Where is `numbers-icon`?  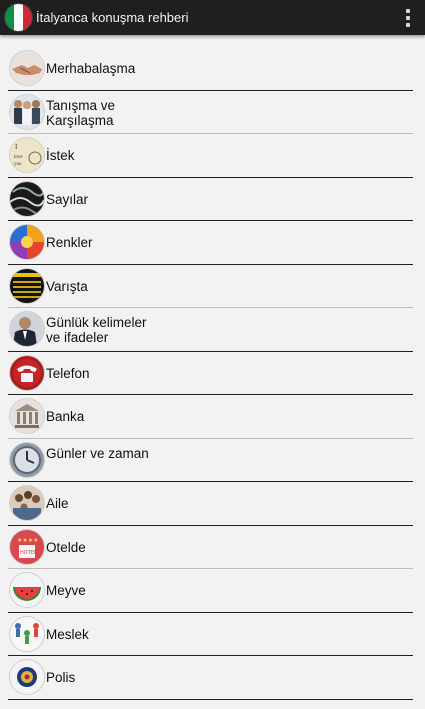
numbers-icon is located at coordinates (27, 198).